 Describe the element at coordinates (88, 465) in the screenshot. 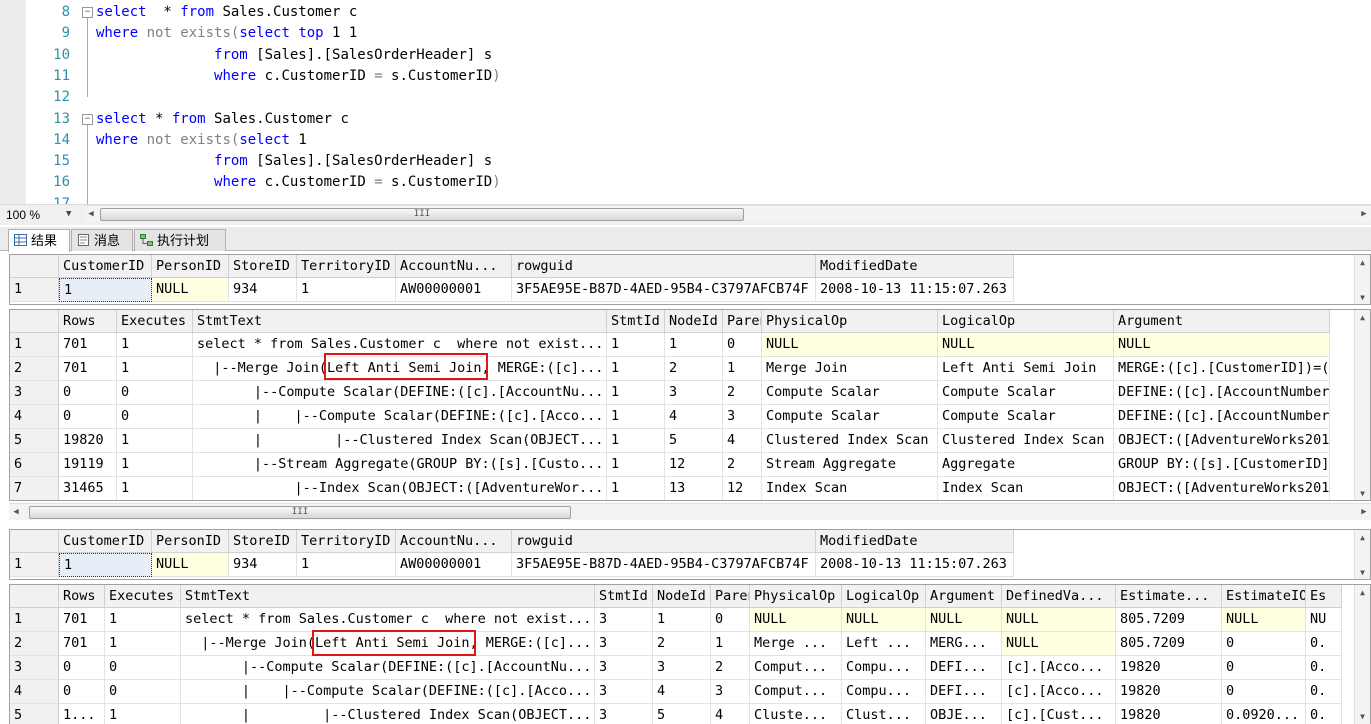

I see `grid-cell: 19119` at that location.